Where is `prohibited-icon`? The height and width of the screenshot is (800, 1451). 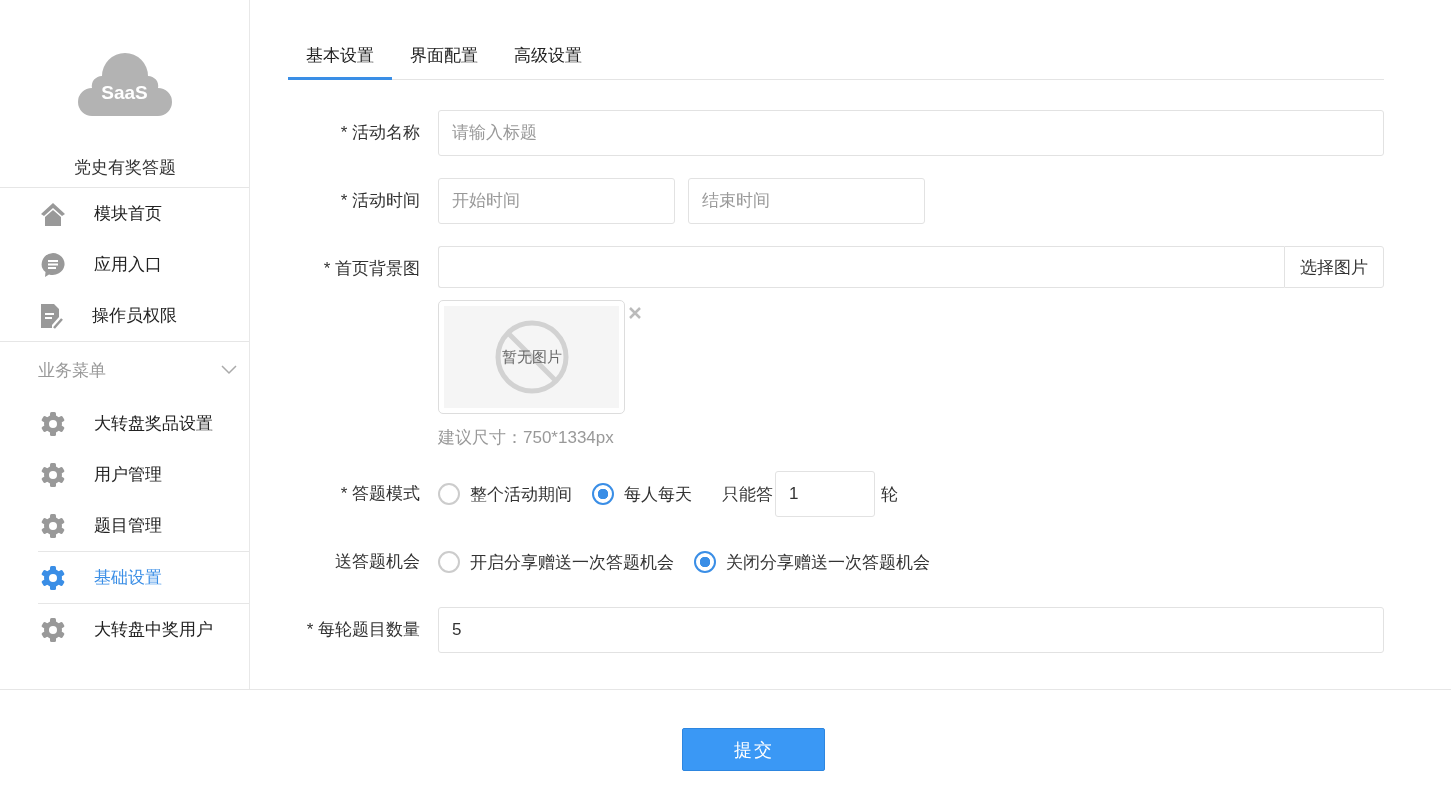
prohibited-icon is located at coordinates (531, 357).